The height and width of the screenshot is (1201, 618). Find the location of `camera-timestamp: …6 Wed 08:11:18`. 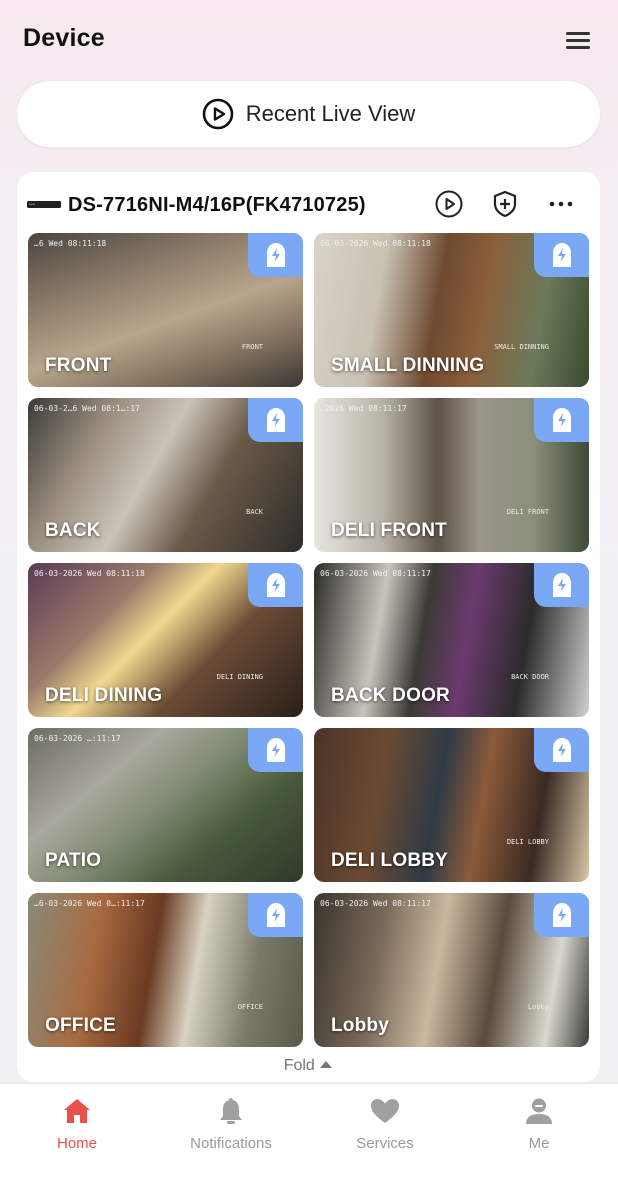

camera-timestamp: …6 Wed 08:11:18 is located at coordinates (70, 243).